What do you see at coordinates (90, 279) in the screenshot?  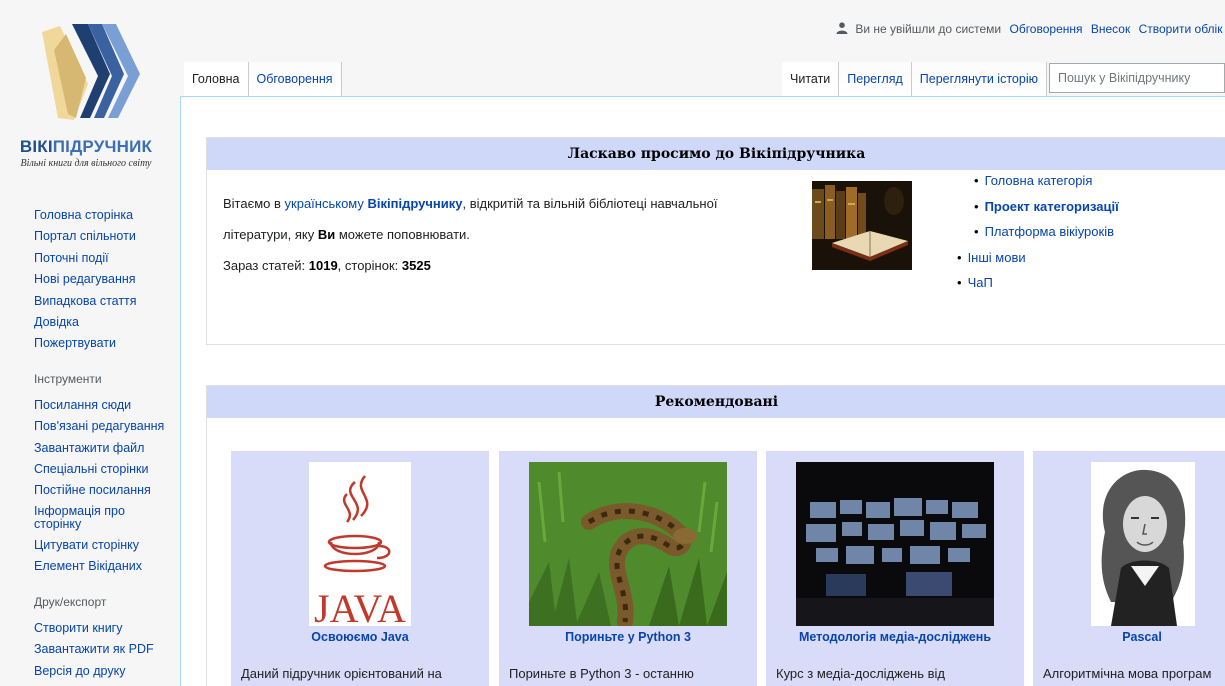 I see `sidebar-item-recent-changes: Нові редагування` at bounding box center [90, 279].